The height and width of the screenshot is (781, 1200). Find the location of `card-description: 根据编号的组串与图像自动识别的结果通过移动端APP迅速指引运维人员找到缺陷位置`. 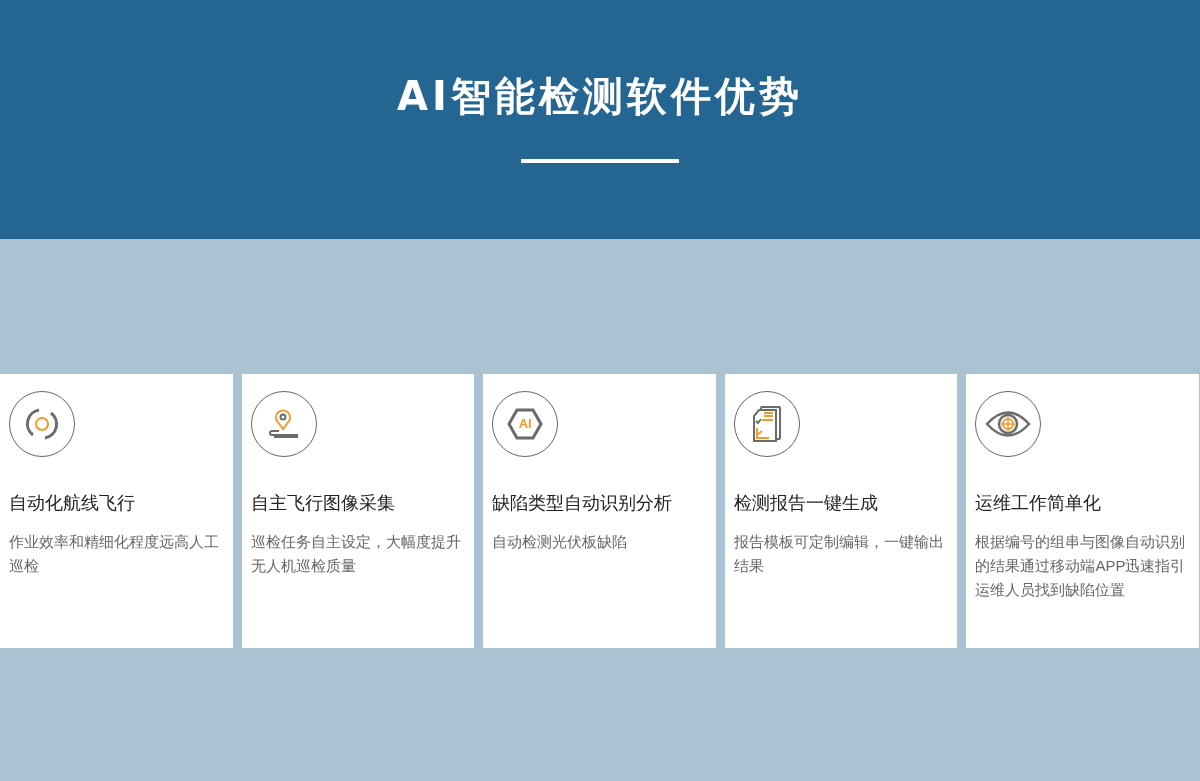

card-description: 根据编号的组串与图像自动识别的结果通过移动端APP迅速指引运维人员找到缺陷位置 is located at coordinates (1081, 566).